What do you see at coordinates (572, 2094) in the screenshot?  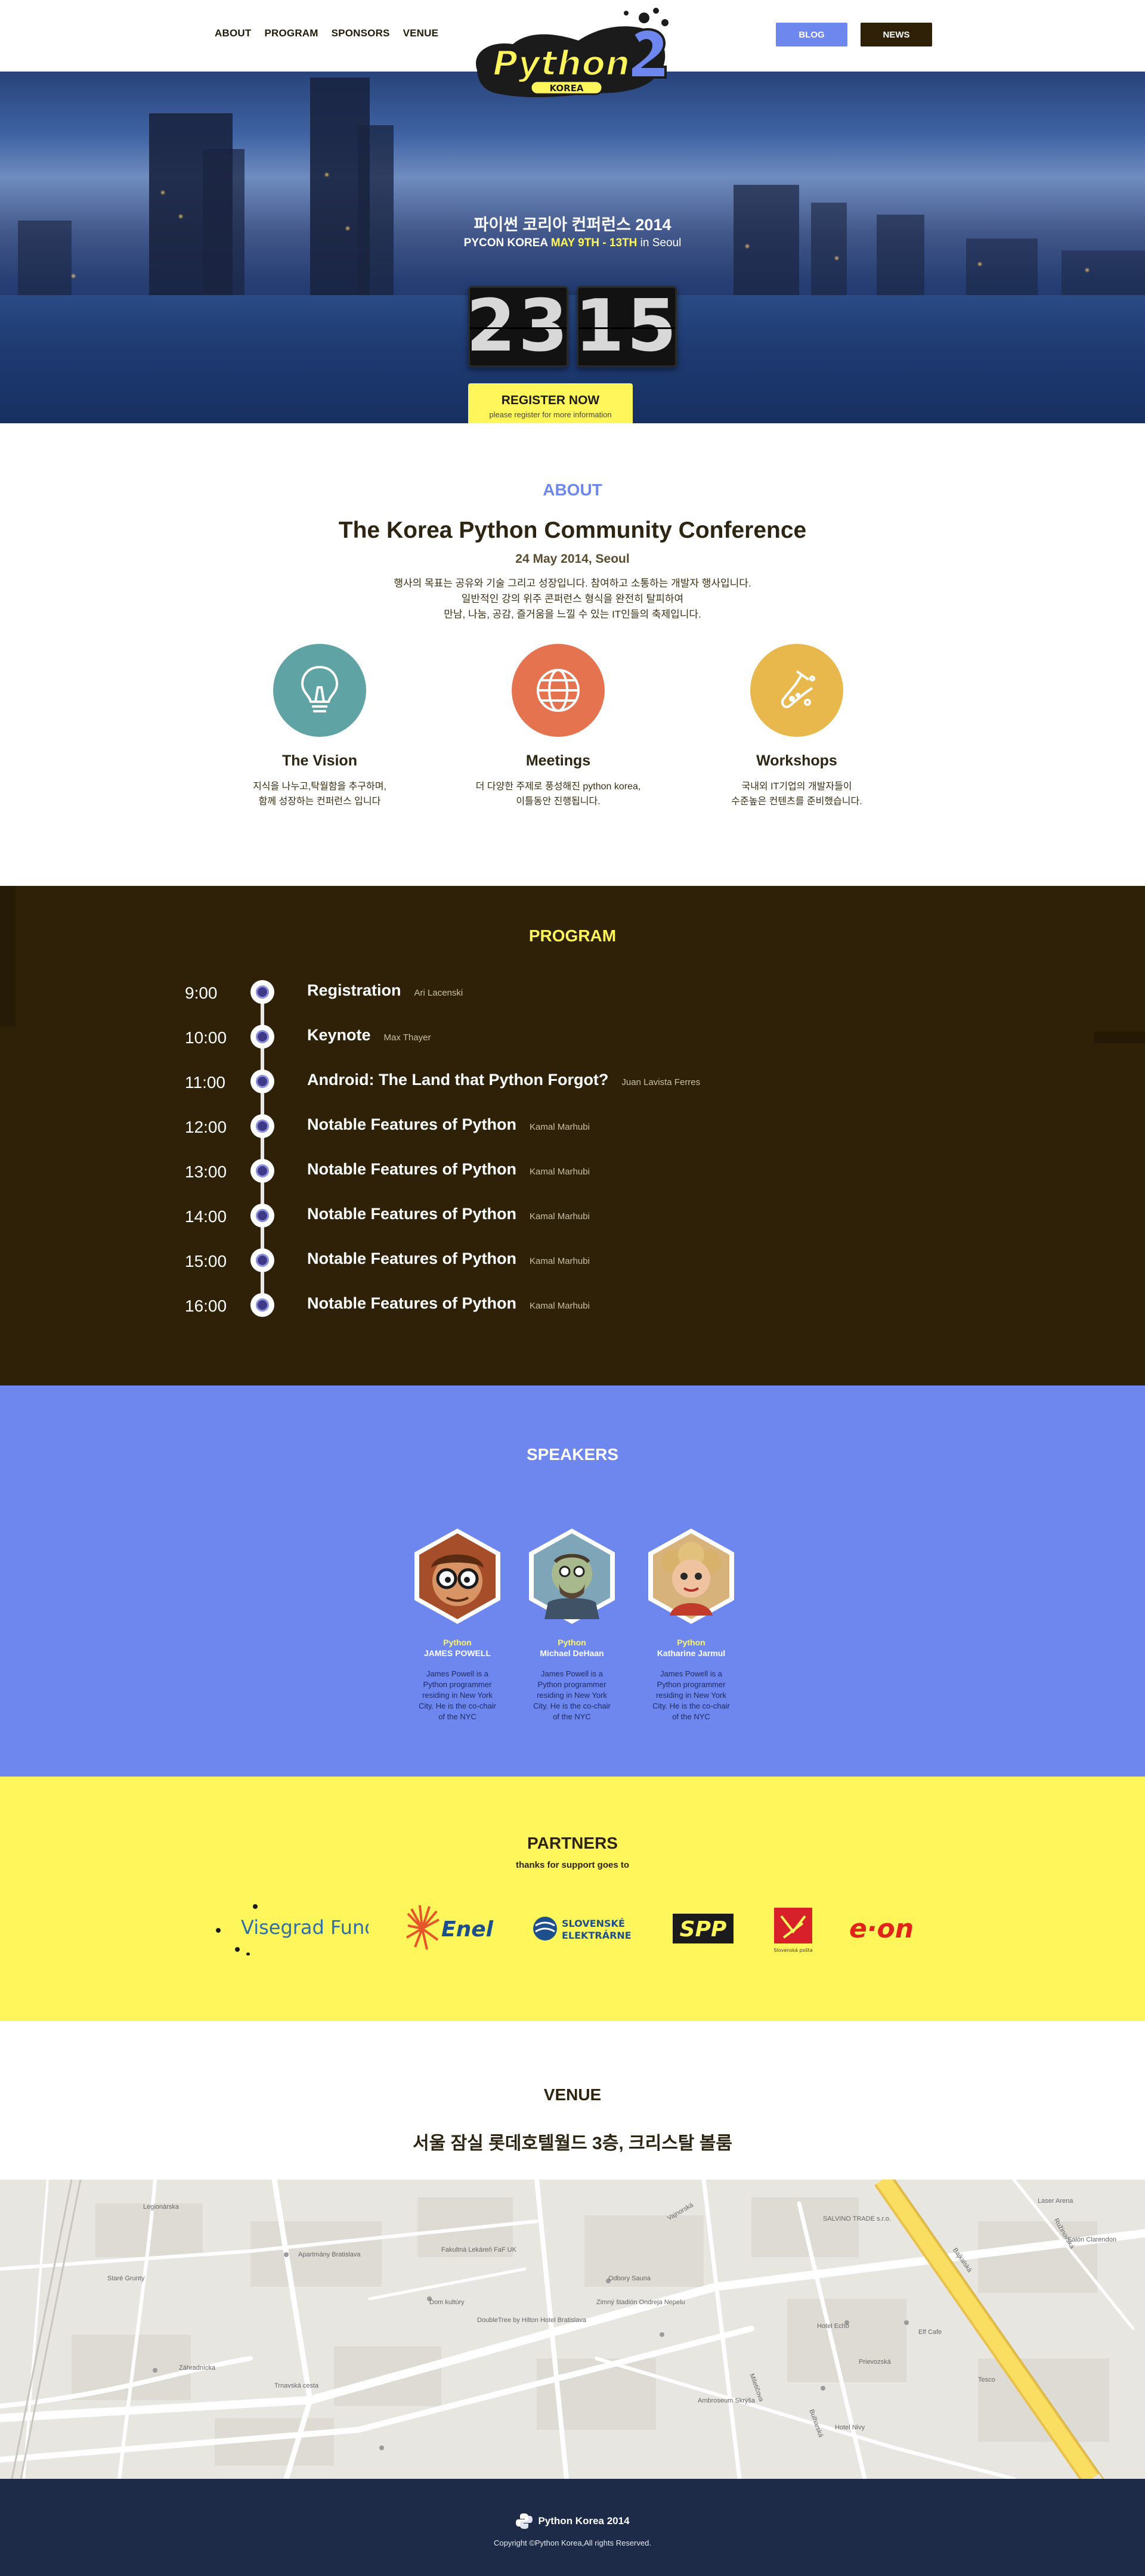 I see `venue-label: VENUE` at bounding box center [572, 2094].